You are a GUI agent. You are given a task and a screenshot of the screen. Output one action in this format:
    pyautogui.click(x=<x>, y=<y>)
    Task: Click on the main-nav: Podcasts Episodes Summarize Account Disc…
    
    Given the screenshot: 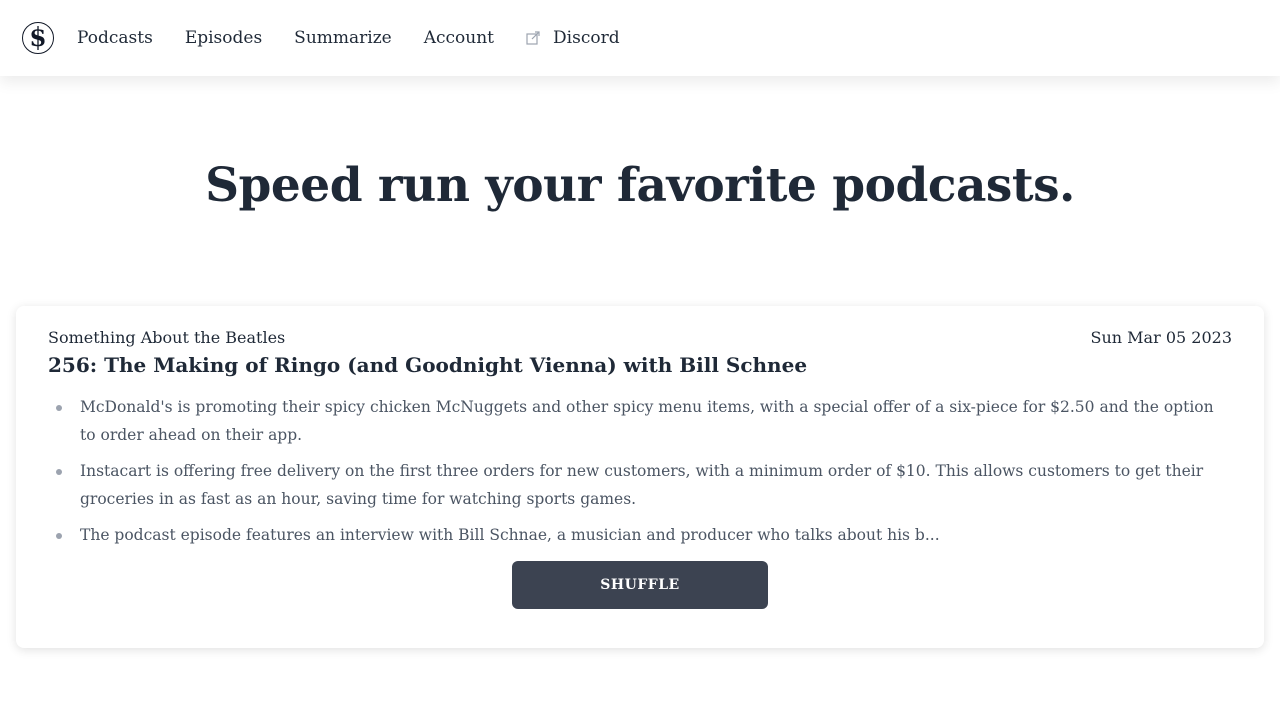 What is the action you would take?
    pyautogui.click(x=364, y=38)
    